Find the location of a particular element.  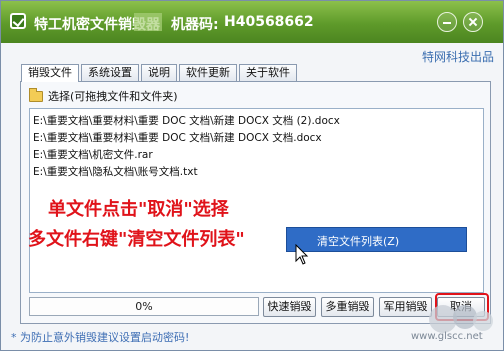

select-files-button: 选择(可拖拽文件和文件夹) is located at coordinates (103, 95).